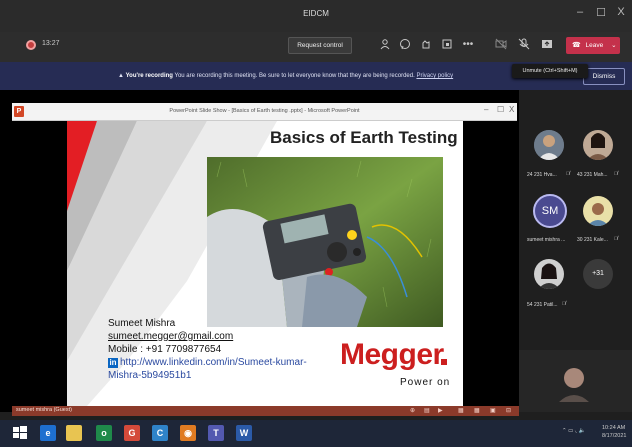 Image resolution: width=632 pixels, height=447 pixels. I want to click on presenter-label: sumeet mishra (Guest), so click(44, 410).